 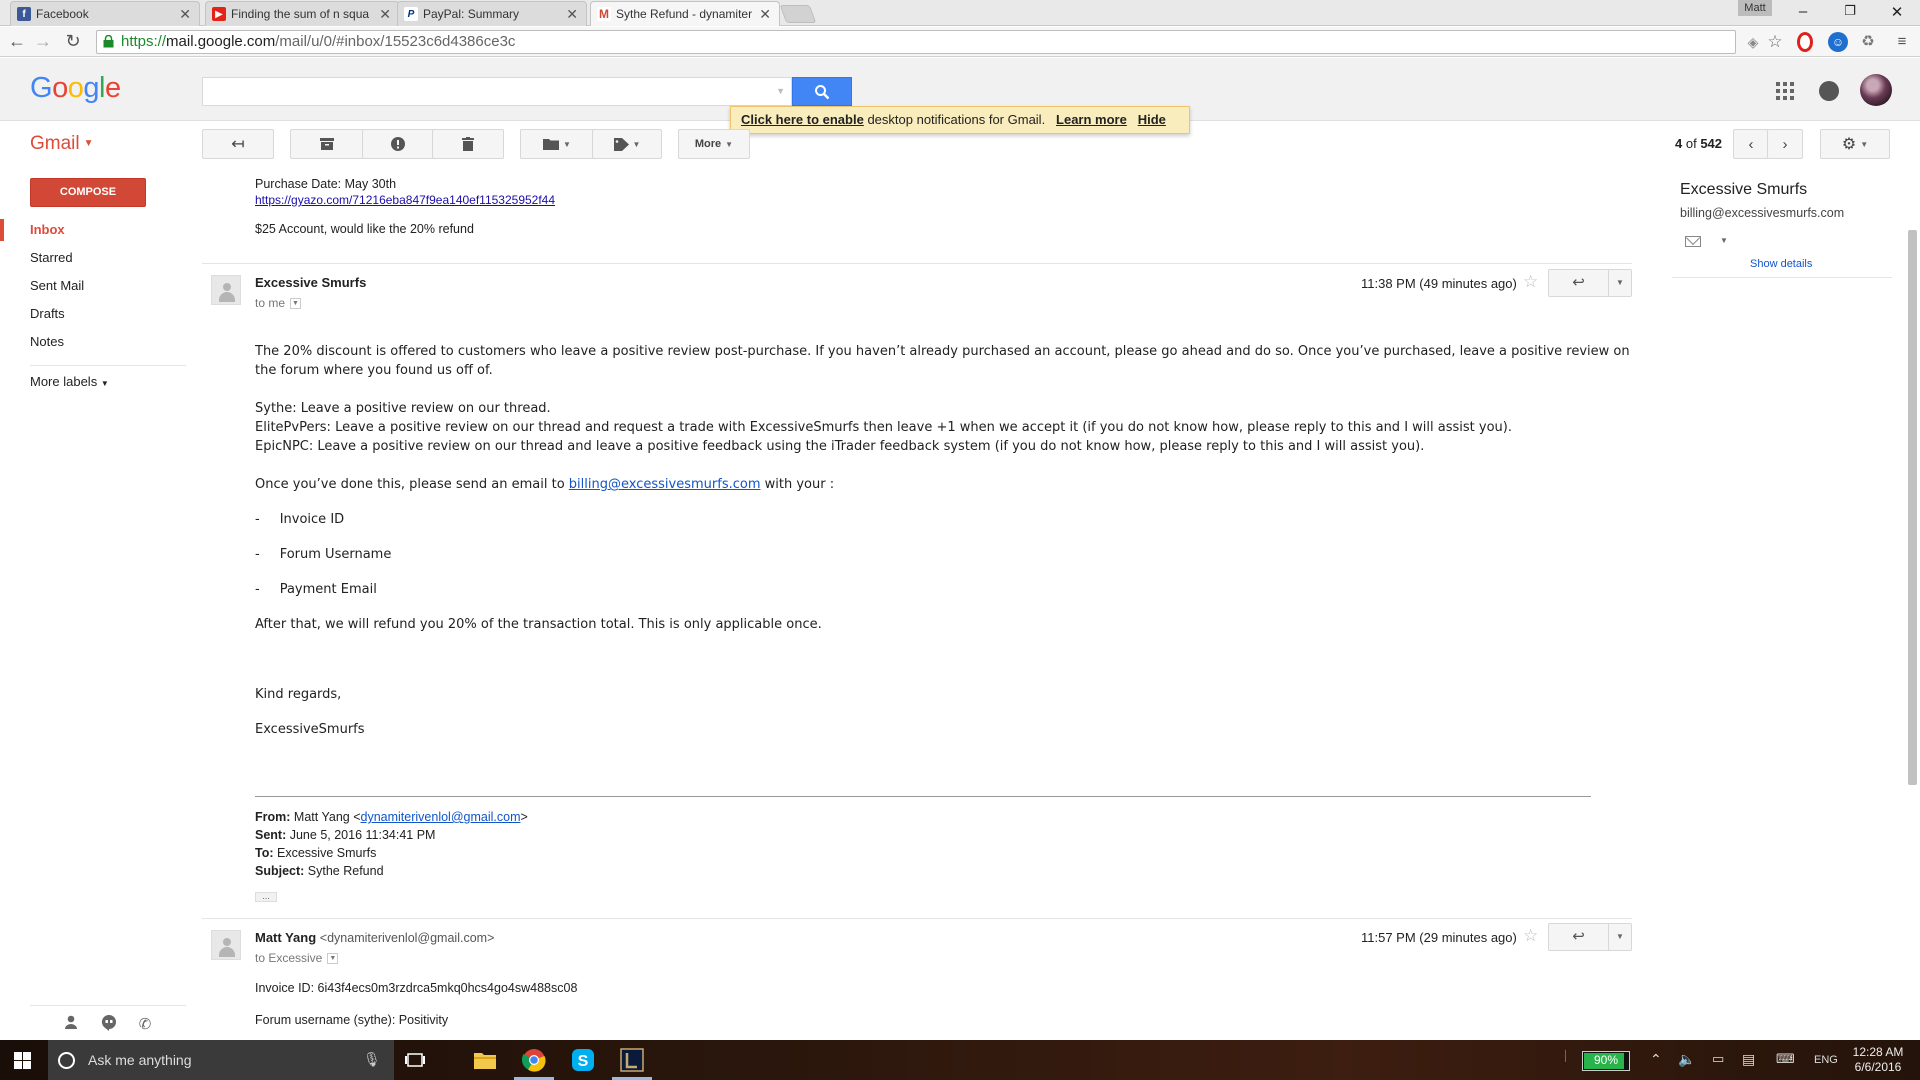 I want to click on search-icon, so click(x=822, y=91).